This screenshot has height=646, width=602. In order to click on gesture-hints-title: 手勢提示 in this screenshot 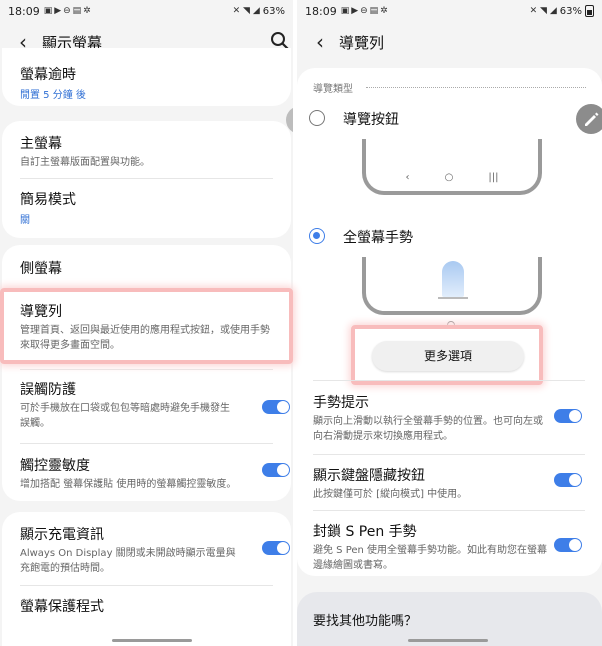, I will do `click(341, 403)`.